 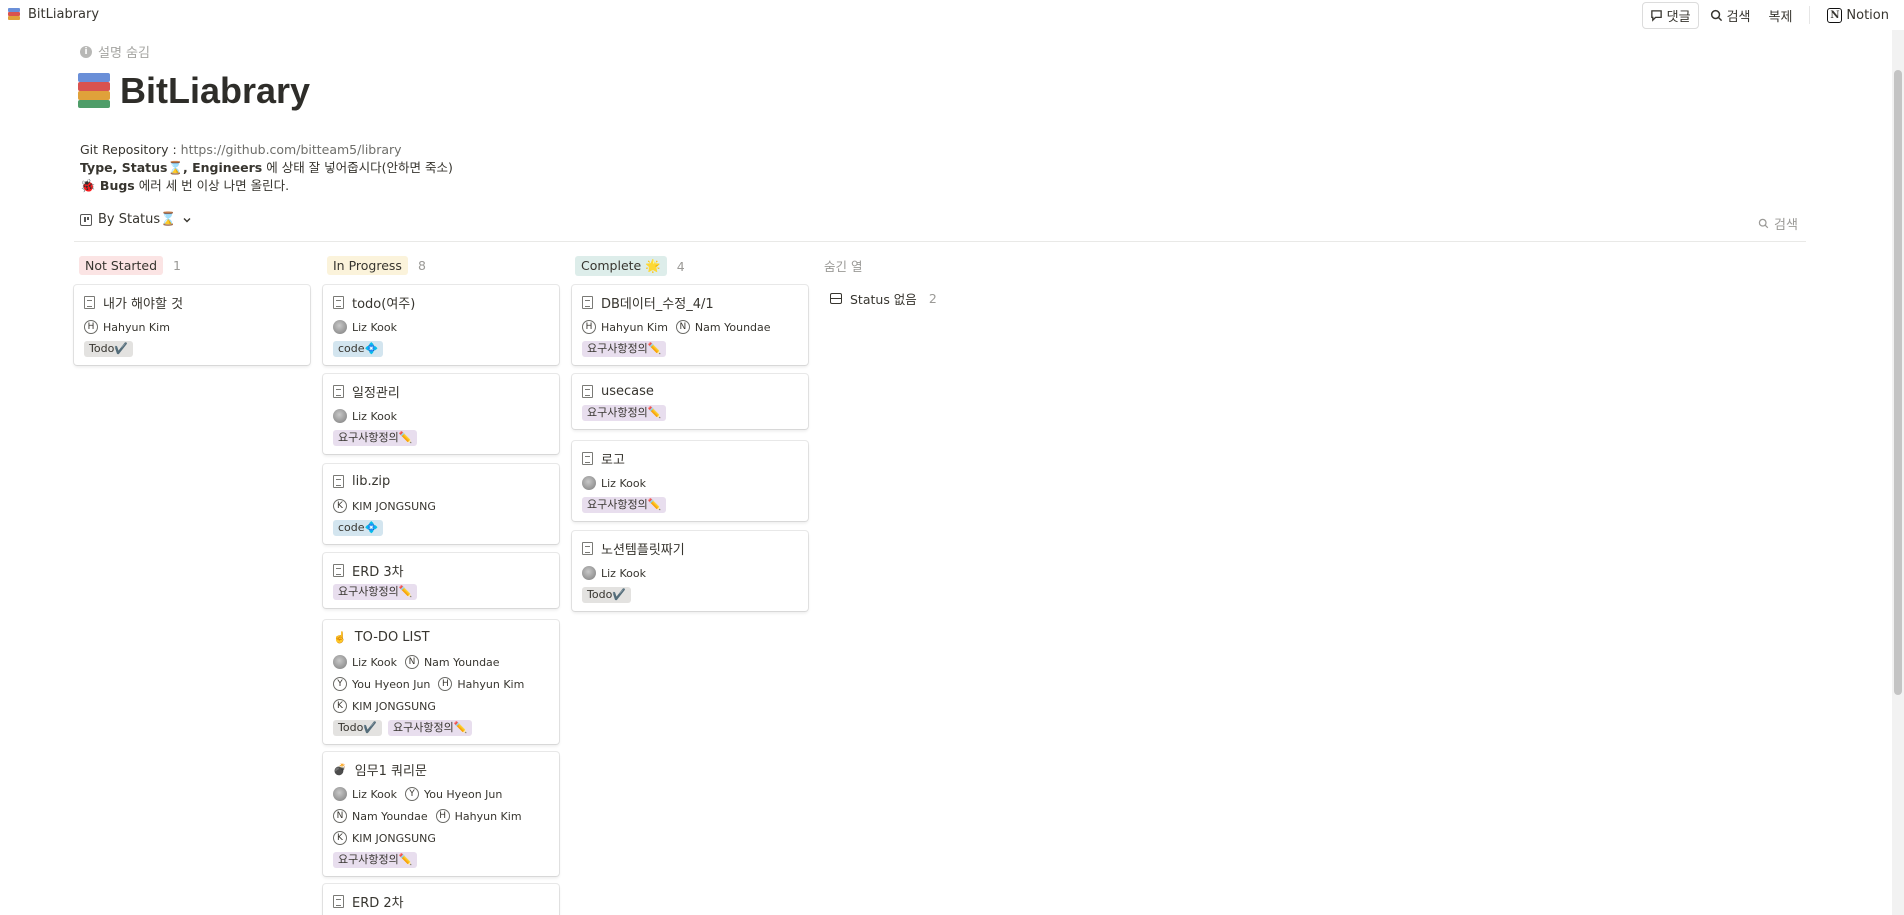 I want to click on board-card: 일정관리 Liz Kook 요구사항정의✏️, so click(x=441, y=414).